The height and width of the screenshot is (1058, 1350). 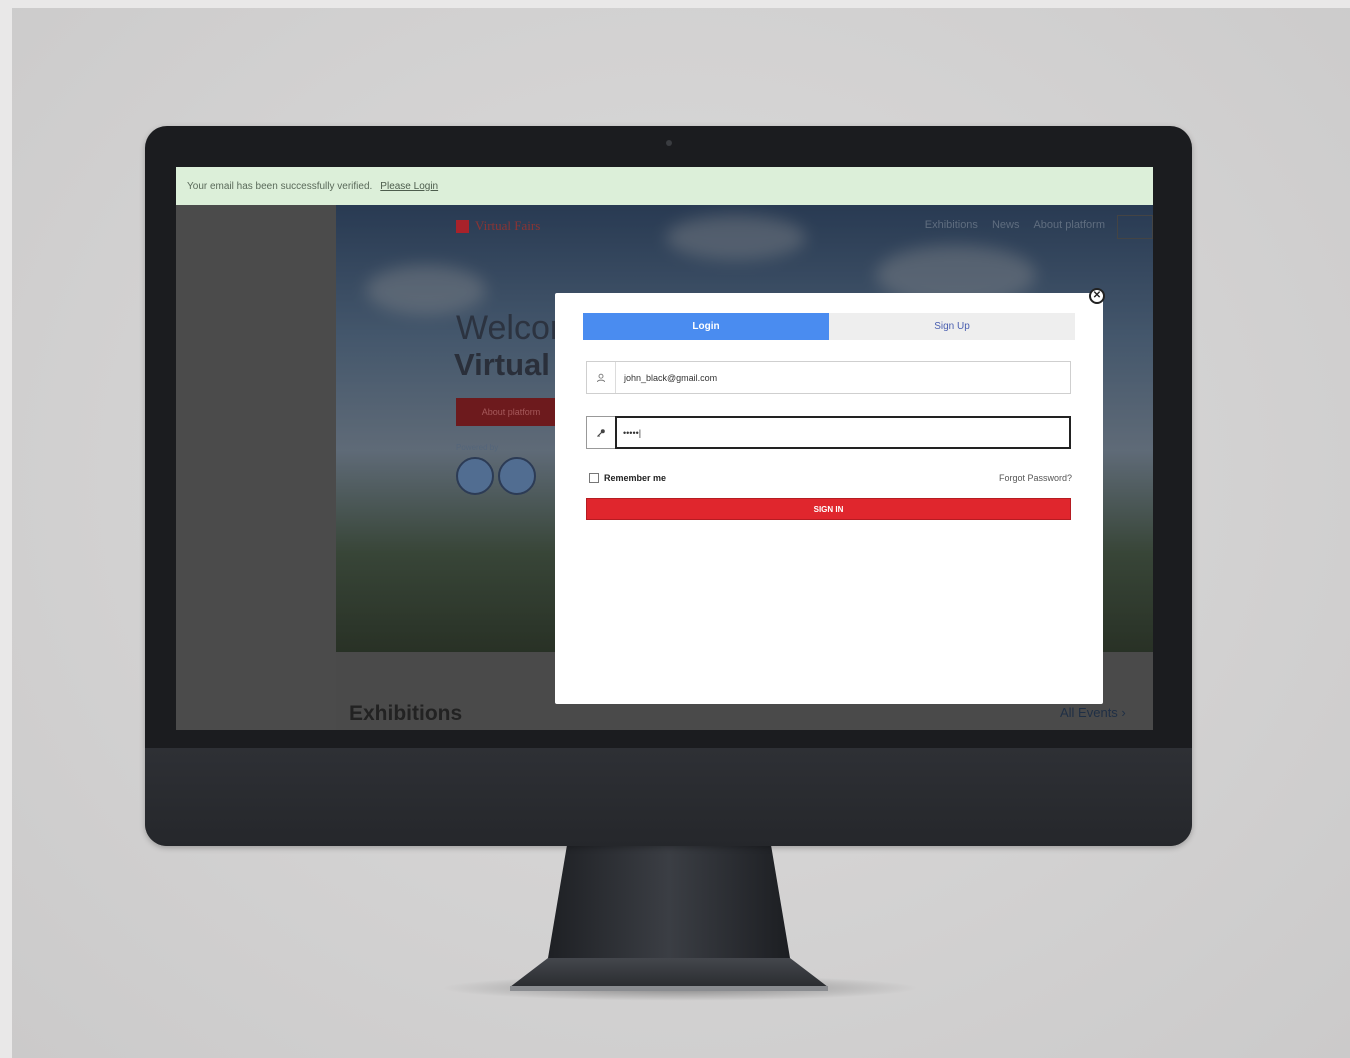 I want to click on all-events-link: All Events ›, so click(x=1093, y=712).